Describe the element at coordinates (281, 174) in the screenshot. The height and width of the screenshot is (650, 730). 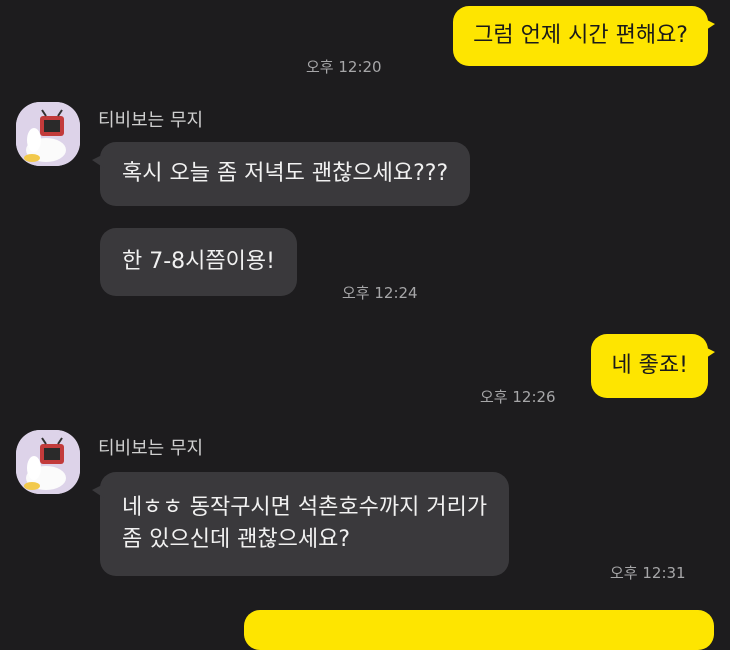
I see `their-message-bubble: 혹시 오늘 좀 저녁도 괜찮으세요???` at that location.